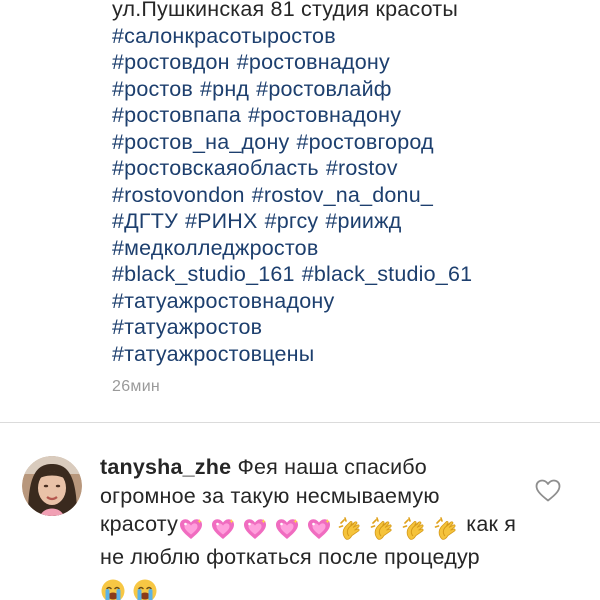 This screenshot has height=600, width=600. I want to click on hashtag-link: #ростовдон, so click(171, 62).